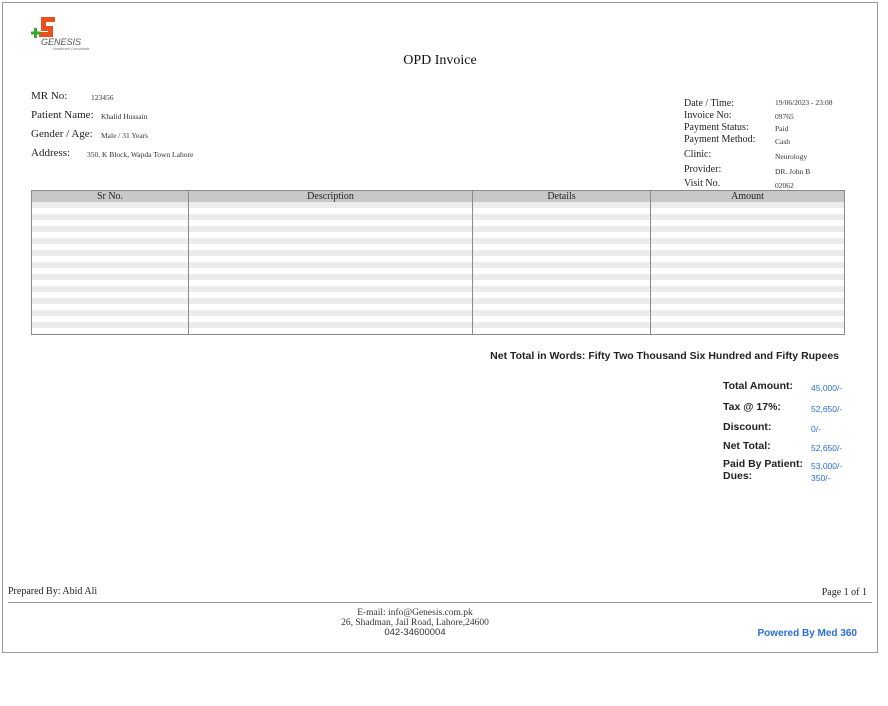 Image resolution: width=888 pixels, height=706 pixels. I want to click on tax-value: 52,650/-, so click(827, 409).